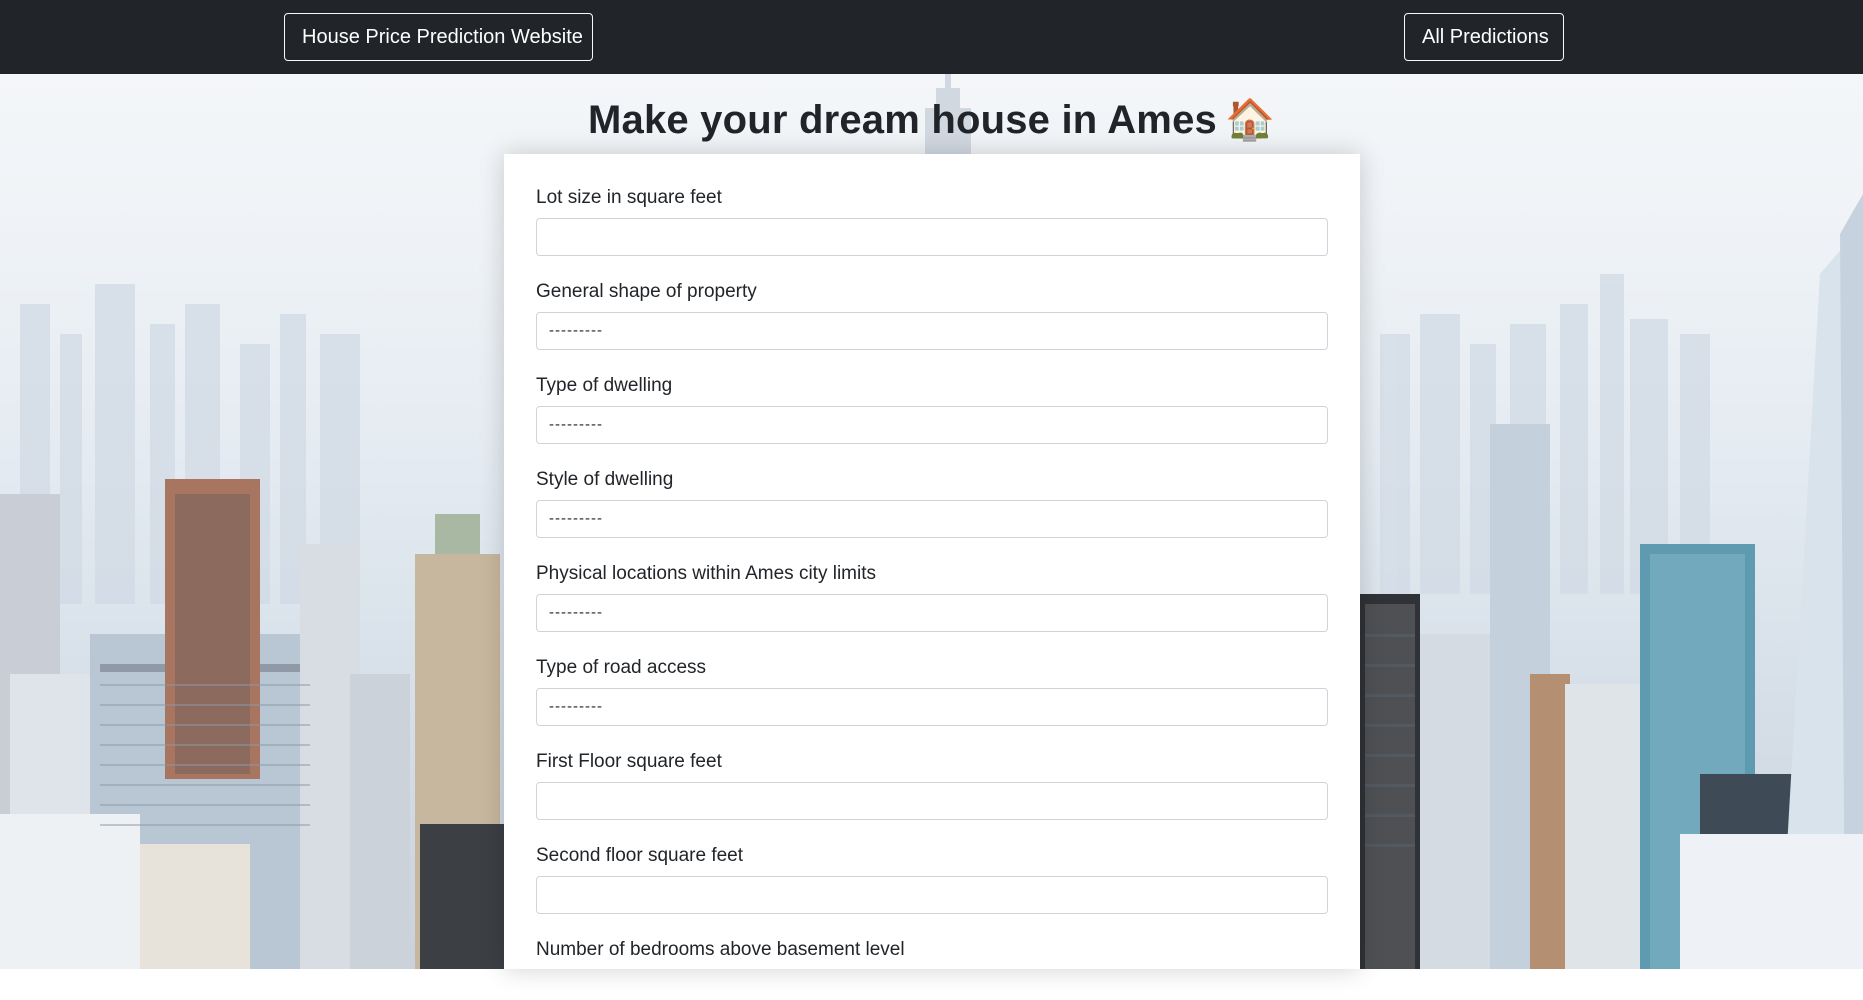 This screenshot has width=1863, height=1000. I want to click on neighborhood-select: ---------, so click(932, 613).